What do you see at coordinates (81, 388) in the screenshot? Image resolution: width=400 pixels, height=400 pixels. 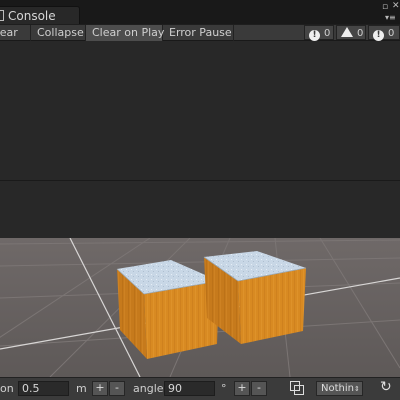 I see `position-unit-label: m` at bounding box center [81, 388].